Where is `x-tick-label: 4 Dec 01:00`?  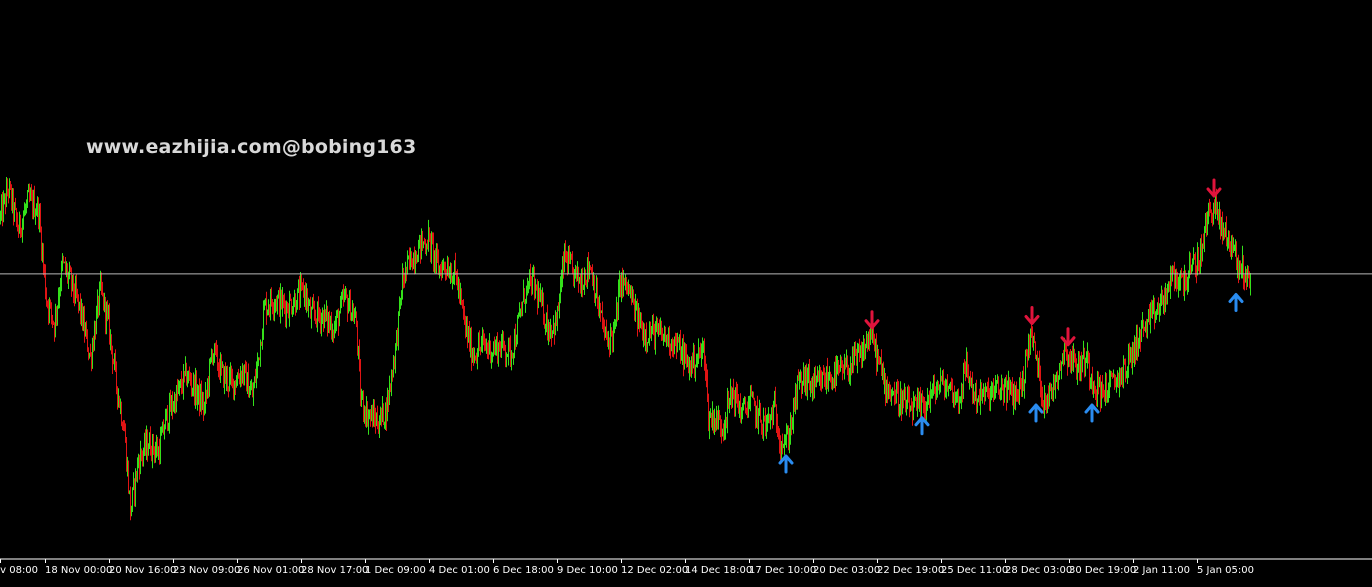
x-tick-label: 4 Dec 01:00 is located at coordinates (459, 570).